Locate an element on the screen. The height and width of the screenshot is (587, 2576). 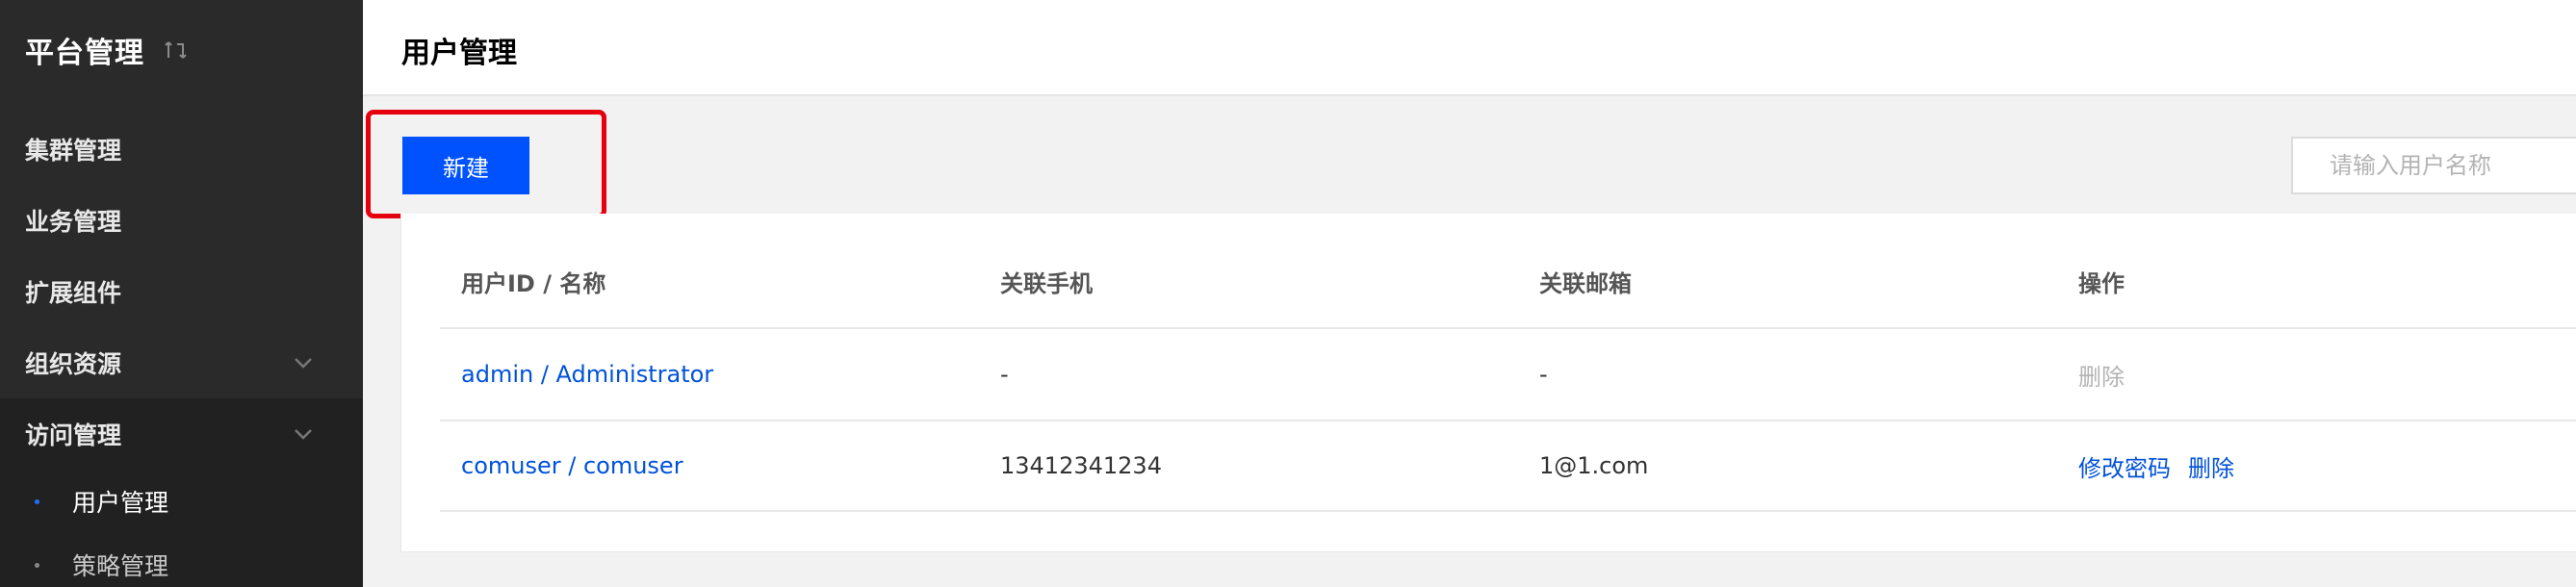
sidebar-item-access: 访问管理 is located at coordinates (182, 434).